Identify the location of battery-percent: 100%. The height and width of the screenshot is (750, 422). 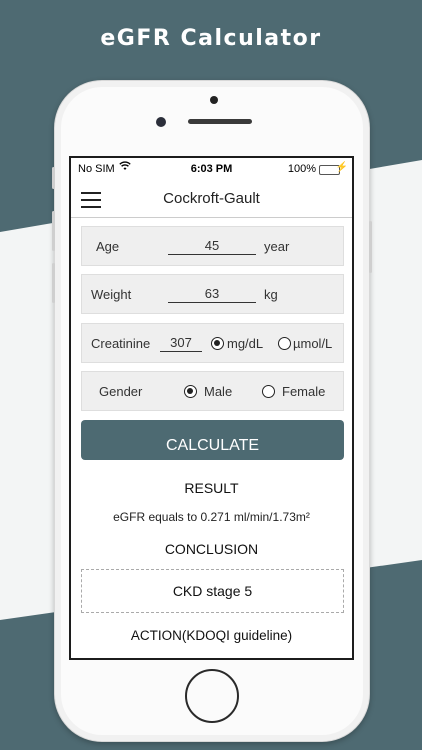
(301, 169).